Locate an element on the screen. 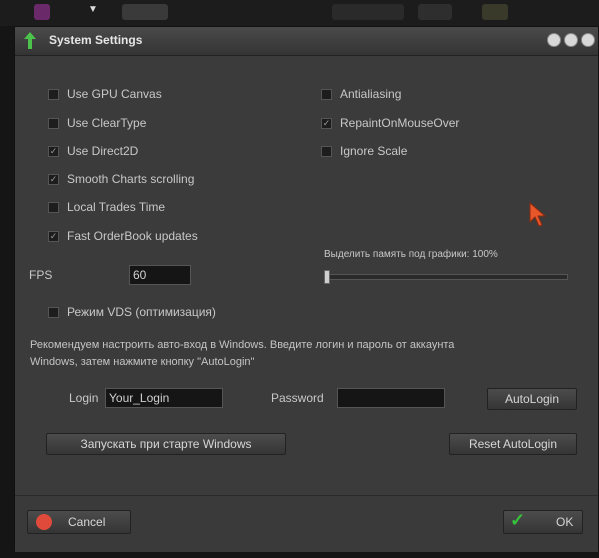  title-bar: System Settings is located at coordinates (306, 41).